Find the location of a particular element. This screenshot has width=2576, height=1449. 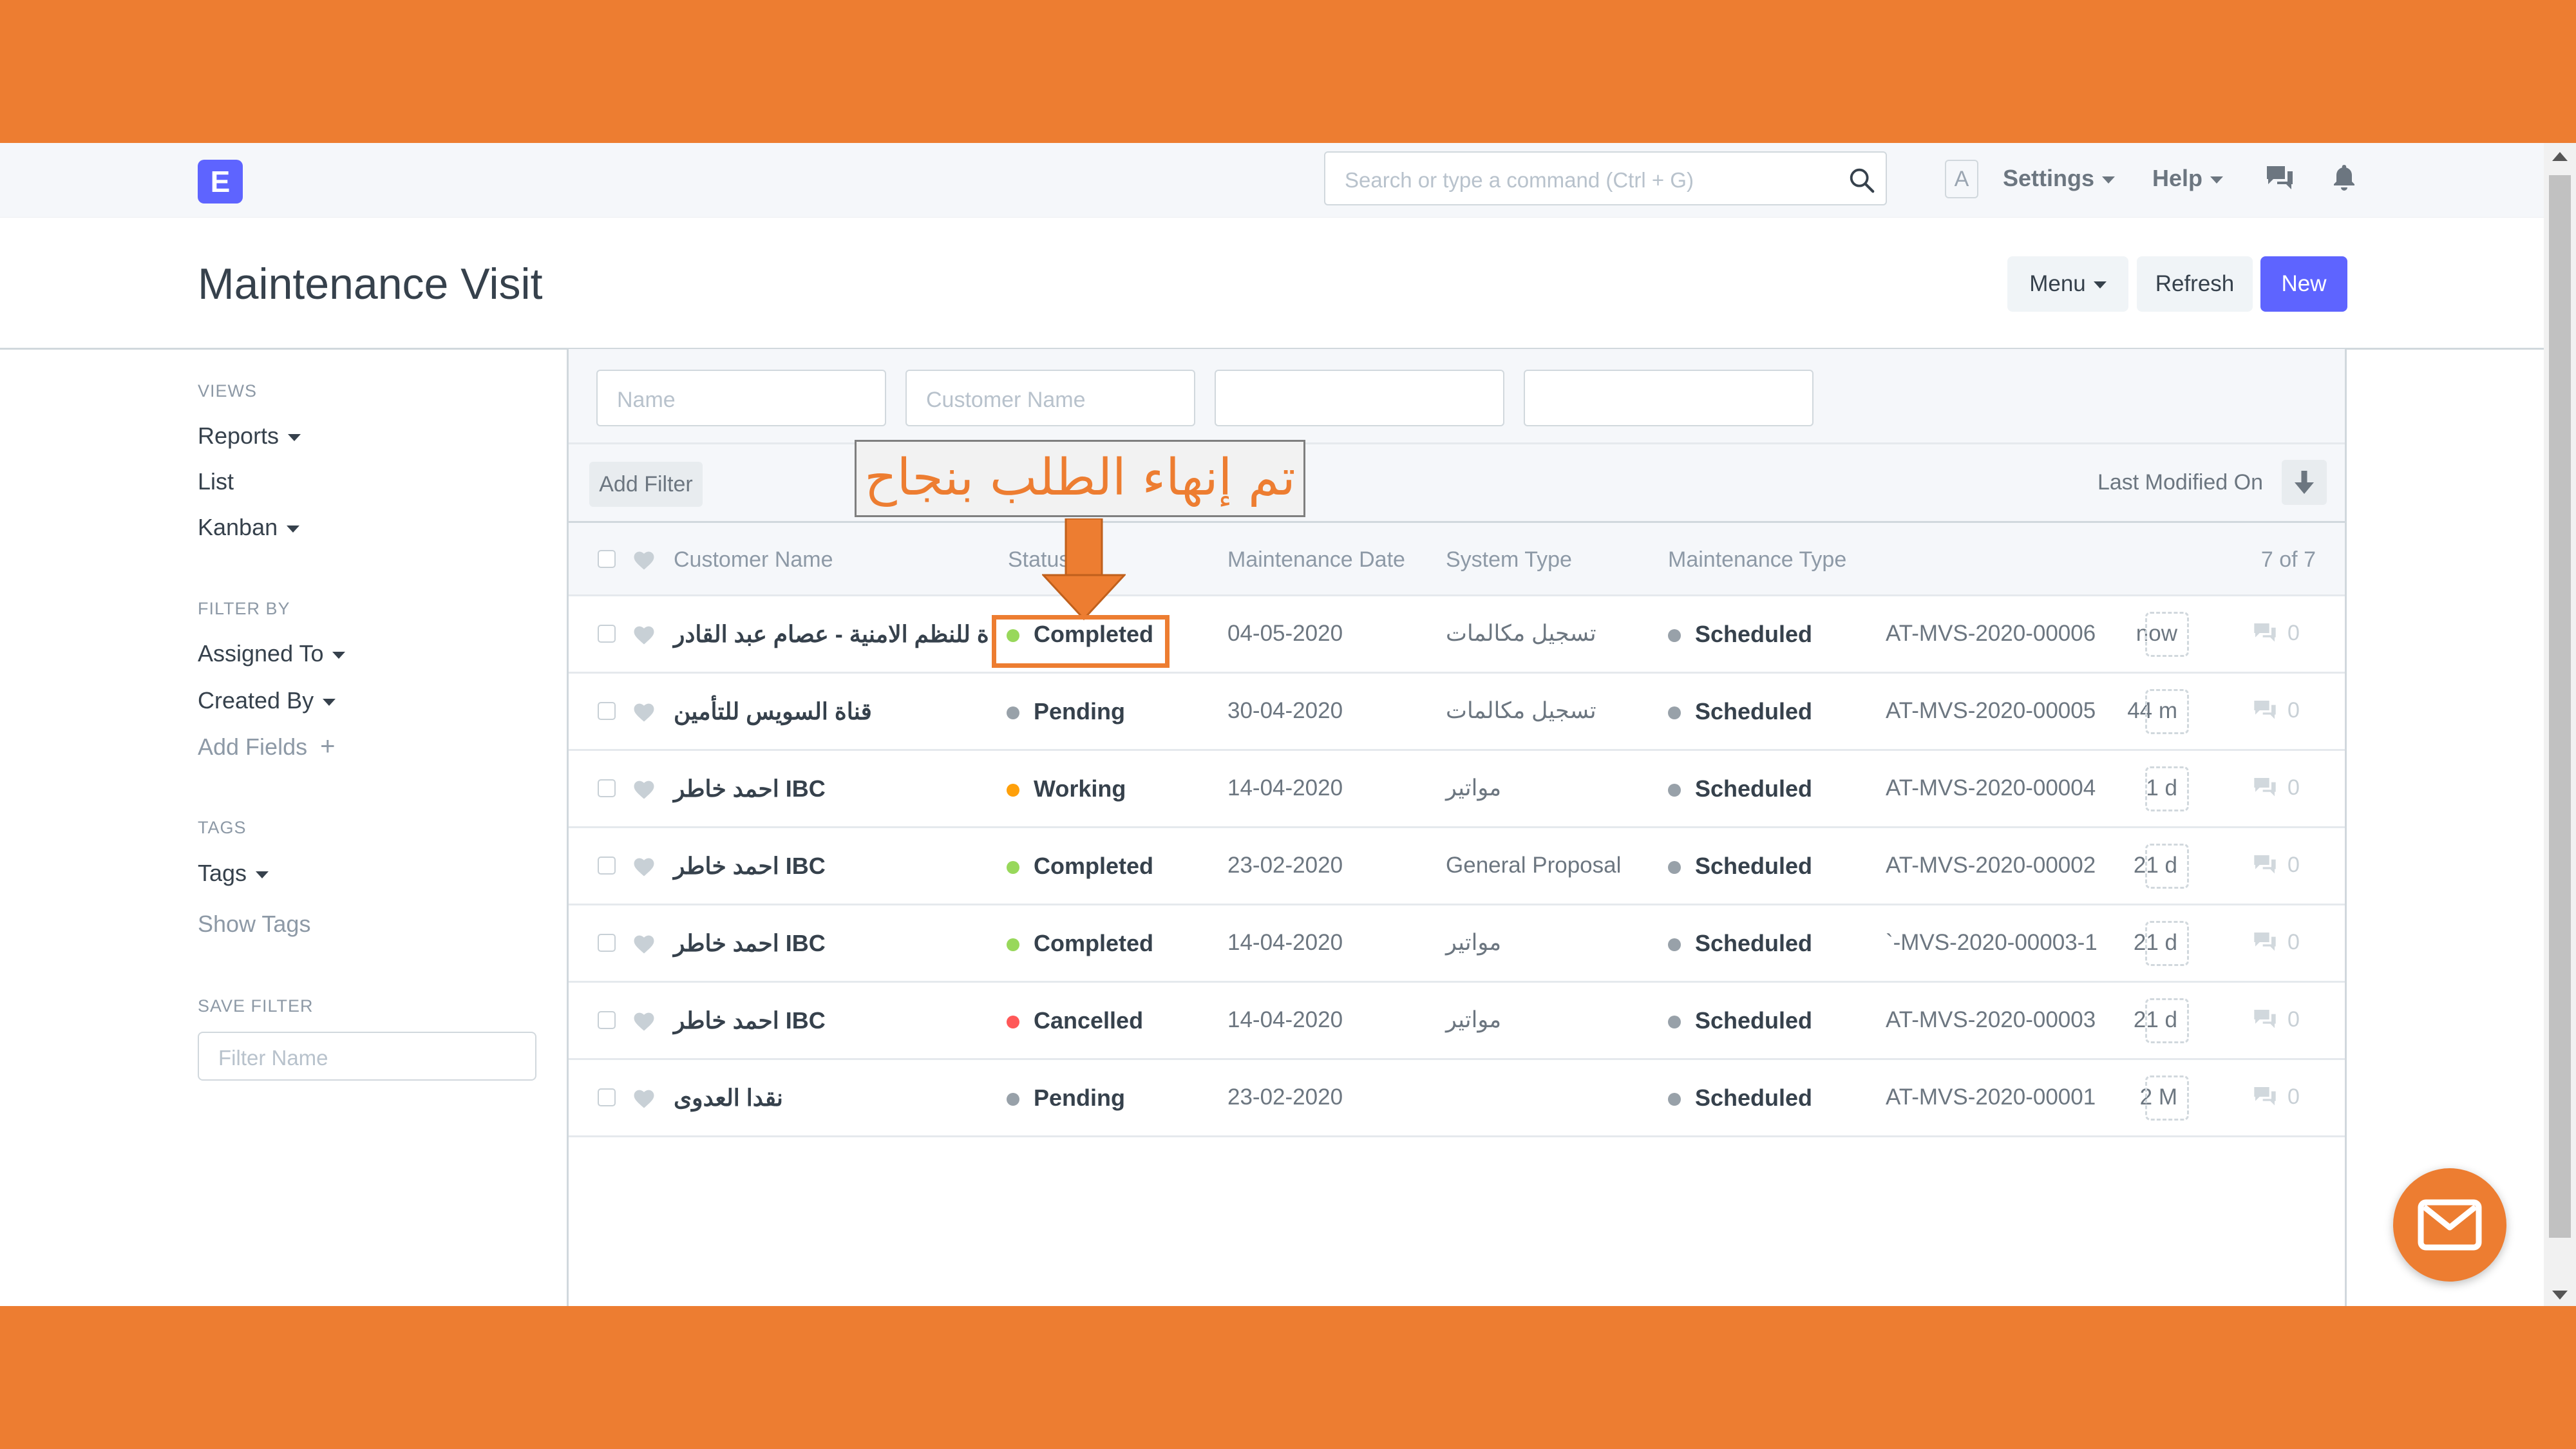

add-fields-link: Add Fields + is located at coordinates (266, 747).